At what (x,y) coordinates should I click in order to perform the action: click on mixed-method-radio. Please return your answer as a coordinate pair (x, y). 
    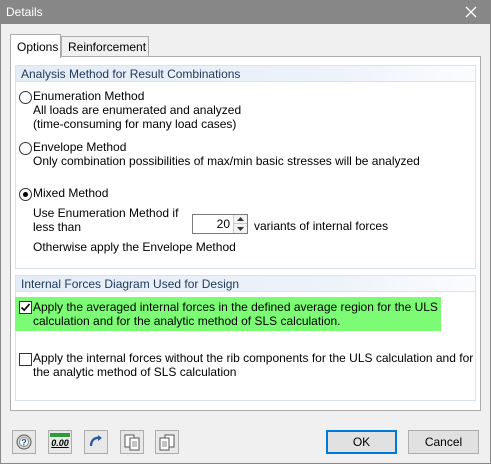
    Looking at the image, I should click on (25, 194).